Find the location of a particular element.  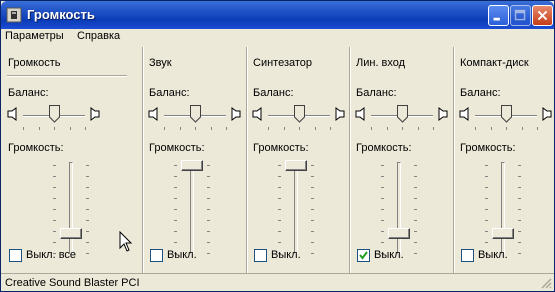

close-button is located at coordinates (542, 15).